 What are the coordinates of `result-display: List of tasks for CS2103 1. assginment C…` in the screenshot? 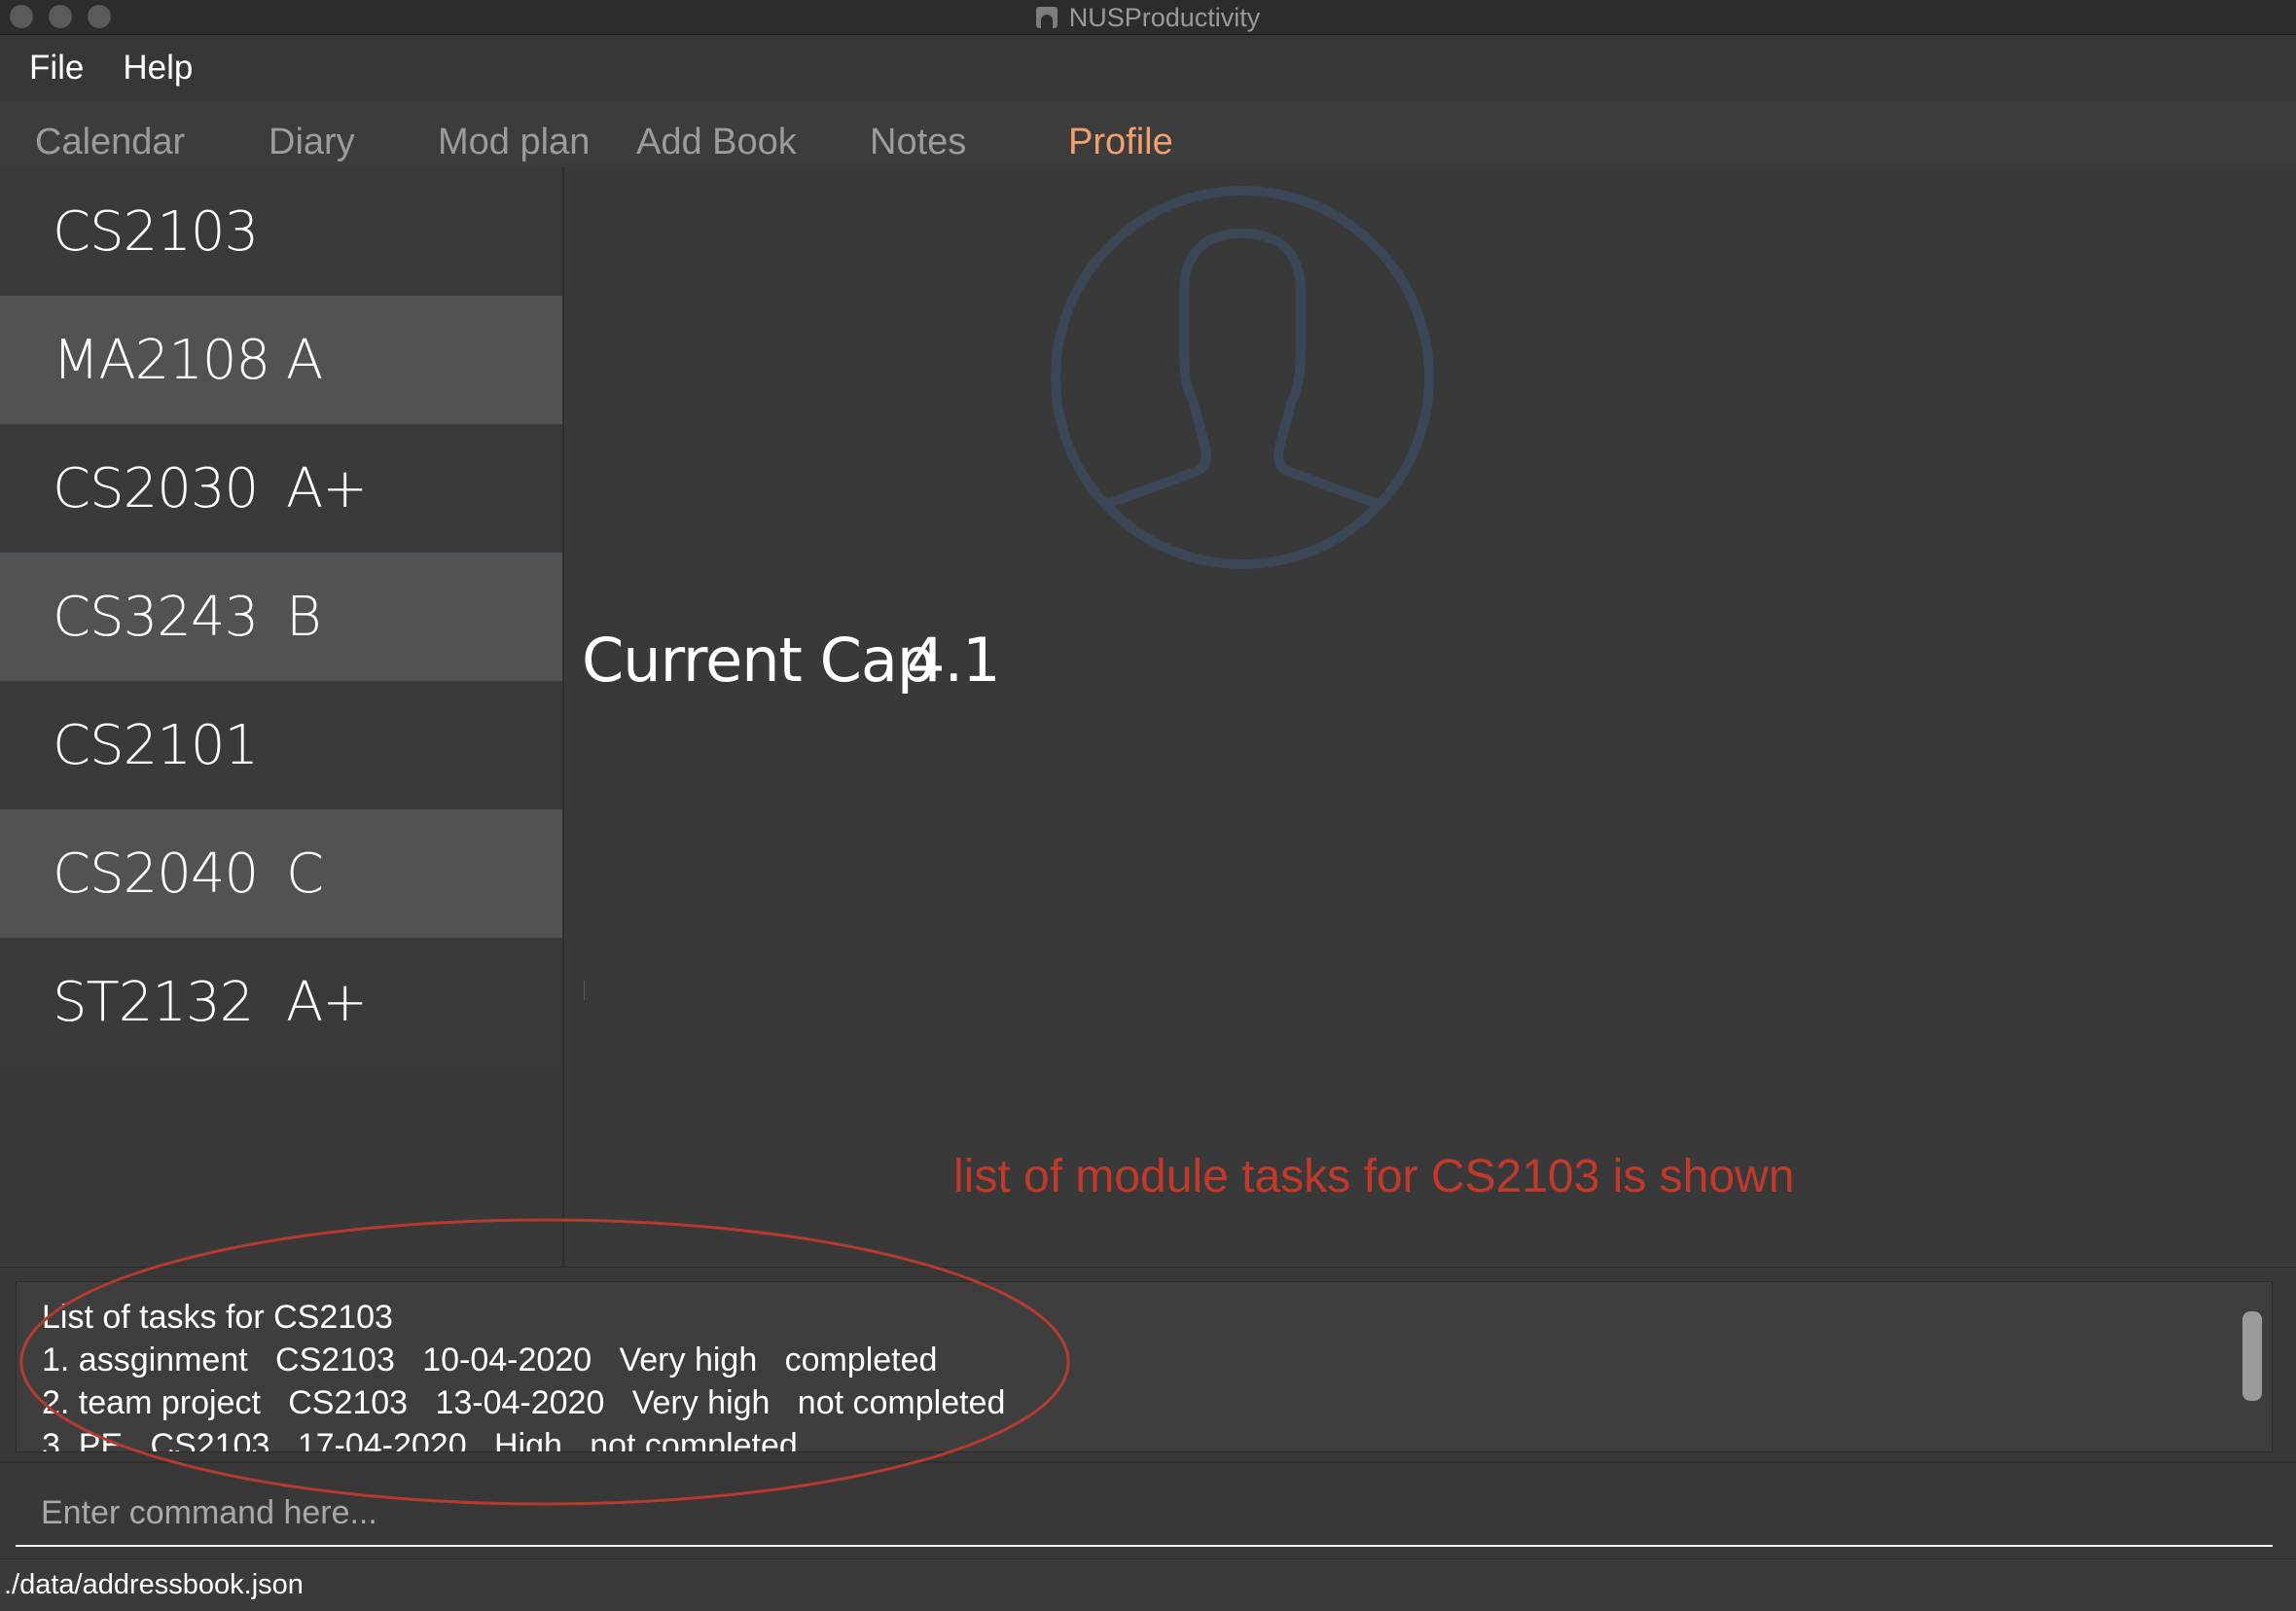 It's located at (1144, 1366).